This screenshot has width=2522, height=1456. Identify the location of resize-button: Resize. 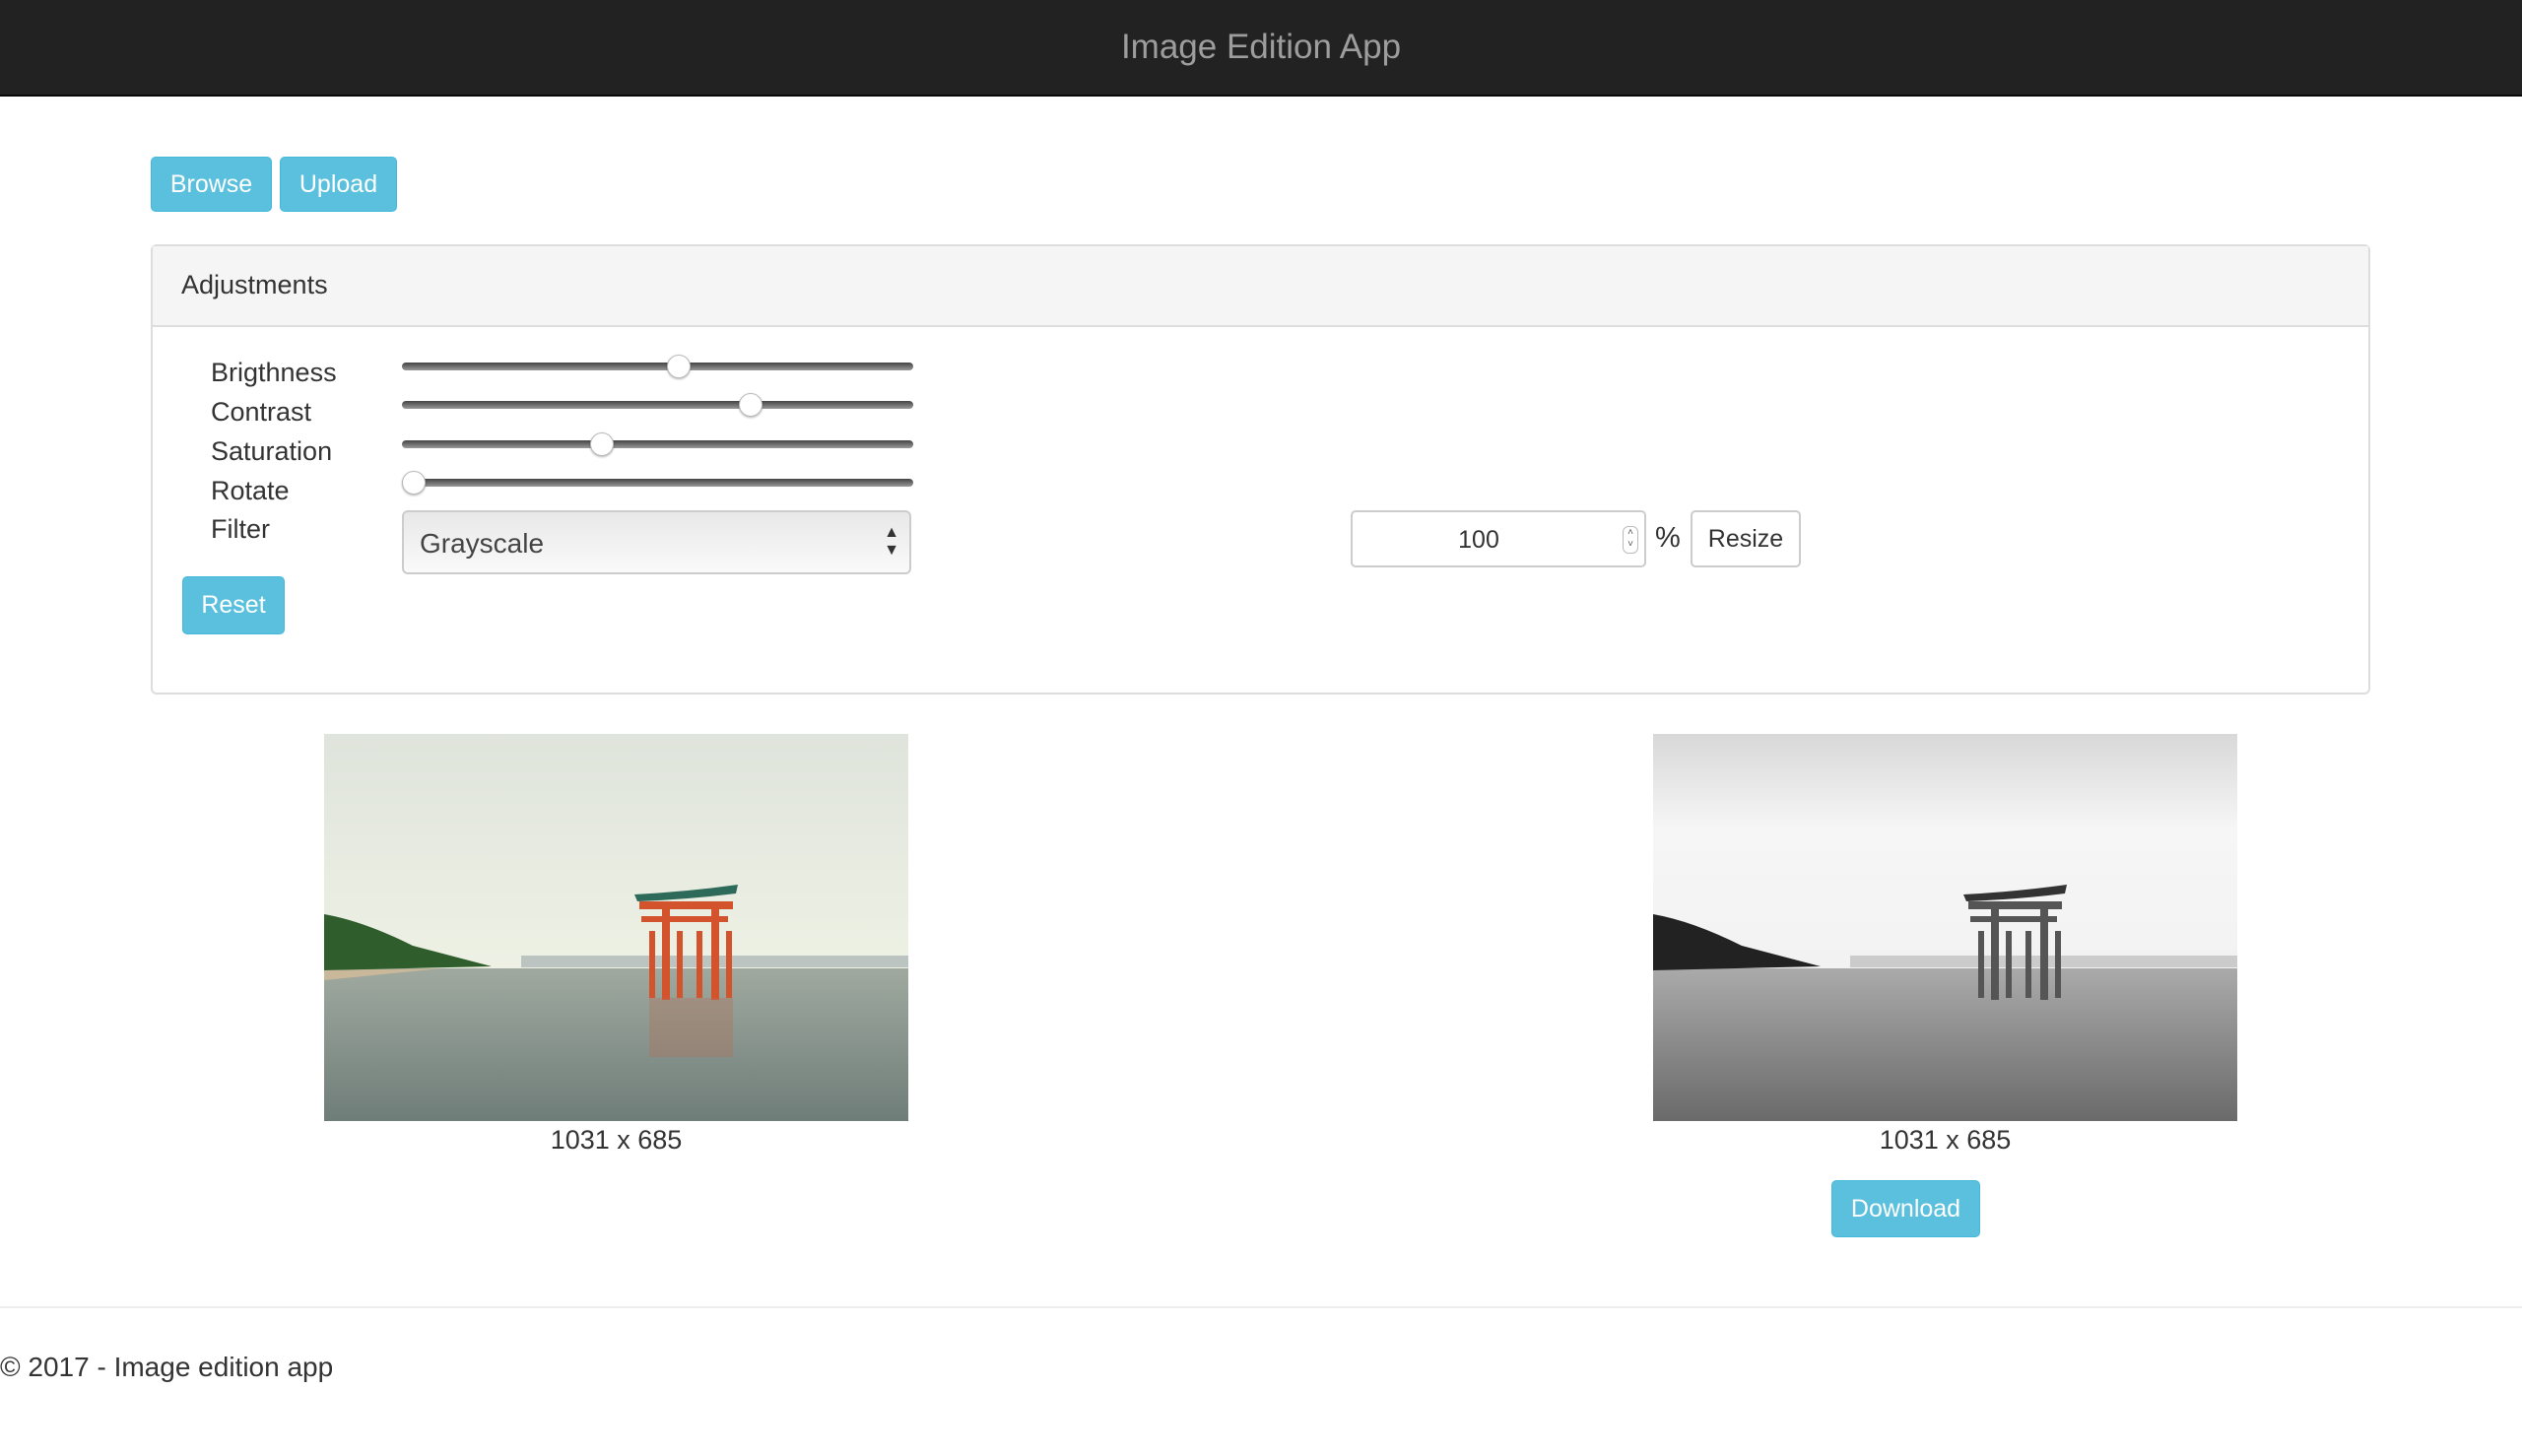
(1746, 538).